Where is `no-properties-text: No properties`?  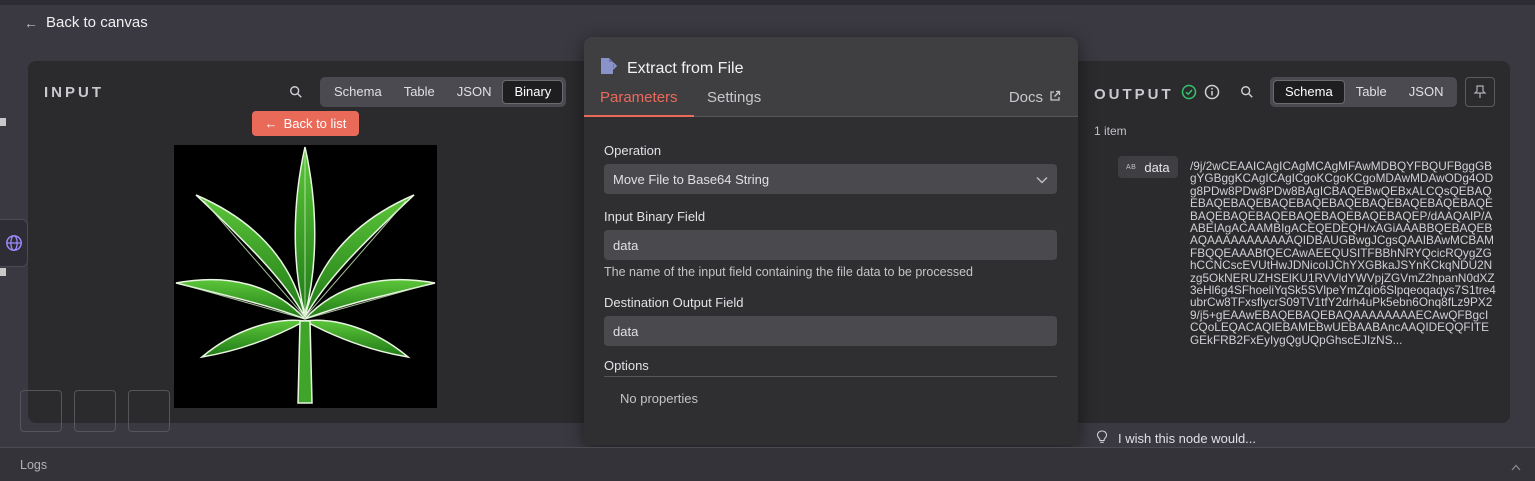 no-properties-text: No properties is located at coordinates (659, 398).